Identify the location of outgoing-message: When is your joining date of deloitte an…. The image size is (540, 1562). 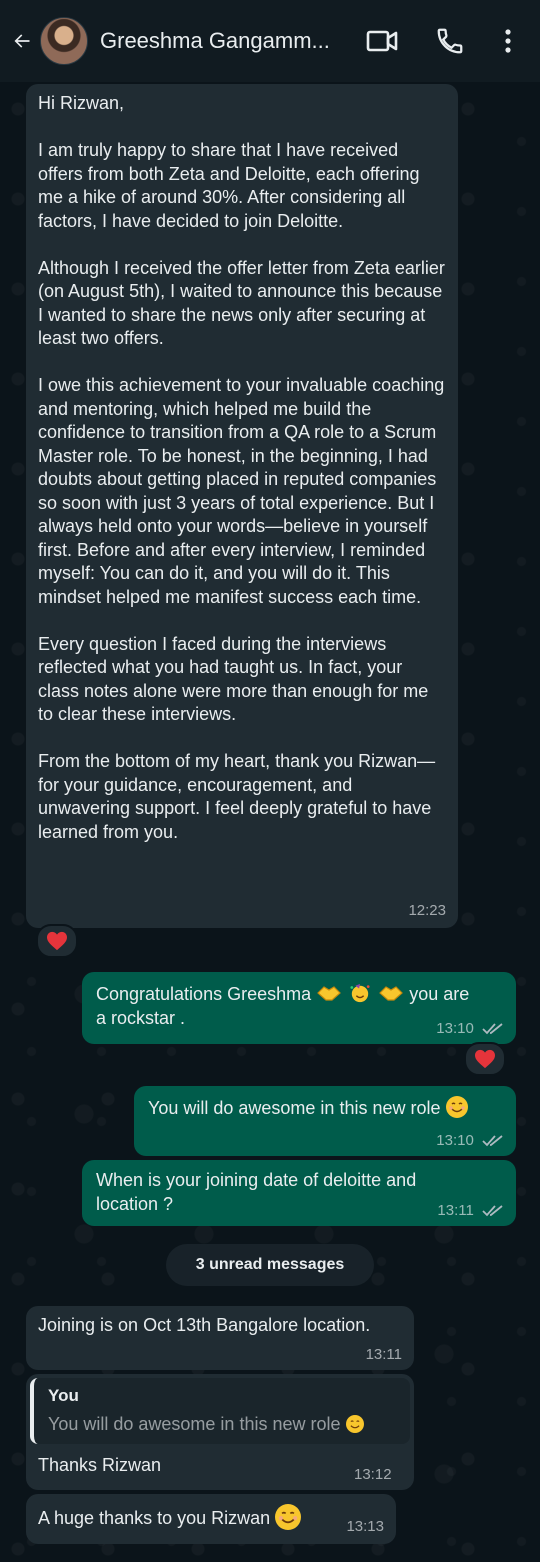
(299, 1193).